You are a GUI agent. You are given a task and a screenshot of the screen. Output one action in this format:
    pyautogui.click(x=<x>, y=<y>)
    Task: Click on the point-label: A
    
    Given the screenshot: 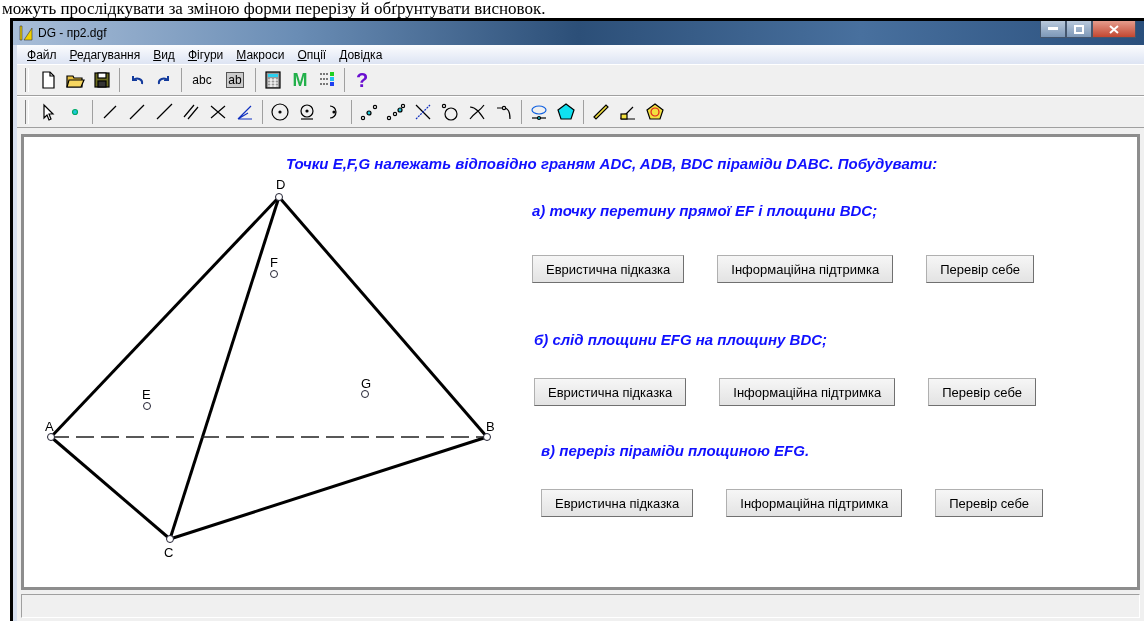 What is the action you would take?
    pyautogui.click(x=49, y=426)
    